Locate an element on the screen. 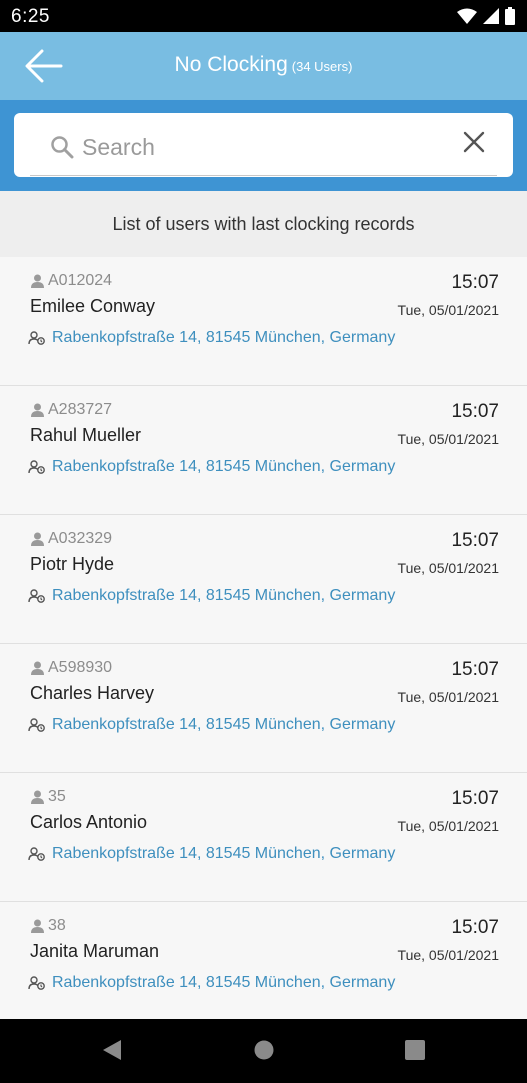 This screenshot has height=1083, width=527. page-title: No Clocking (34 Users) is located at coordinates (263, 65).